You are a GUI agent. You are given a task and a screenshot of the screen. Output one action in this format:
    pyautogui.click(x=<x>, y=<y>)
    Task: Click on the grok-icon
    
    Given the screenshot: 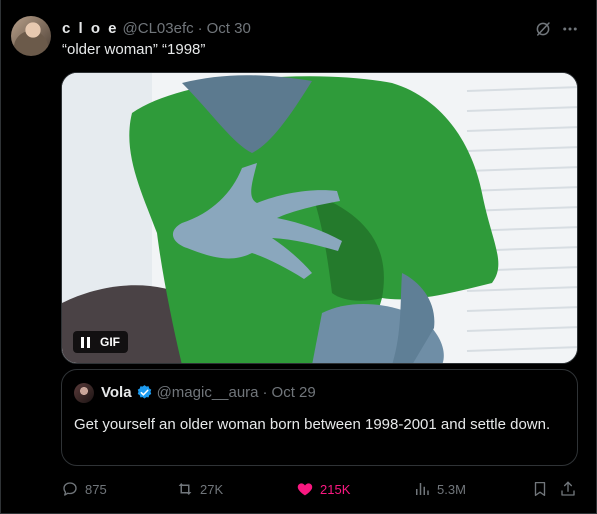 What is the action you would take?
    pyautogui.click(x=543, y=29)
    